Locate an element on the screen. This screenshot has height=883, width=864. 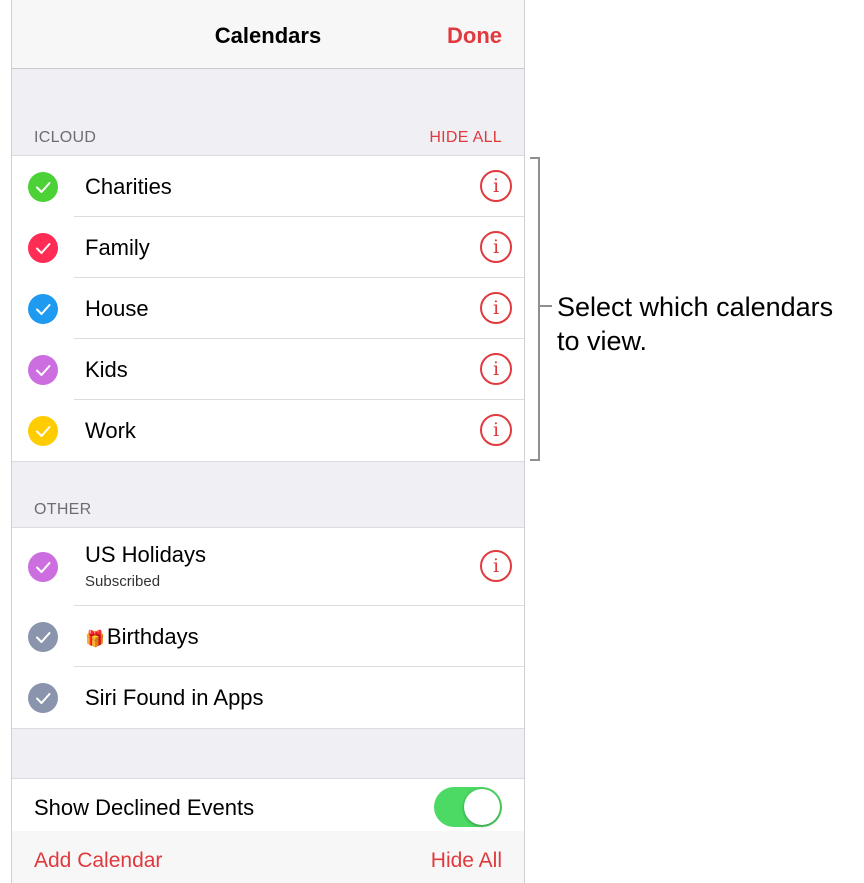
birthdays-label: Birthdays is located at coordinates (152, 636).